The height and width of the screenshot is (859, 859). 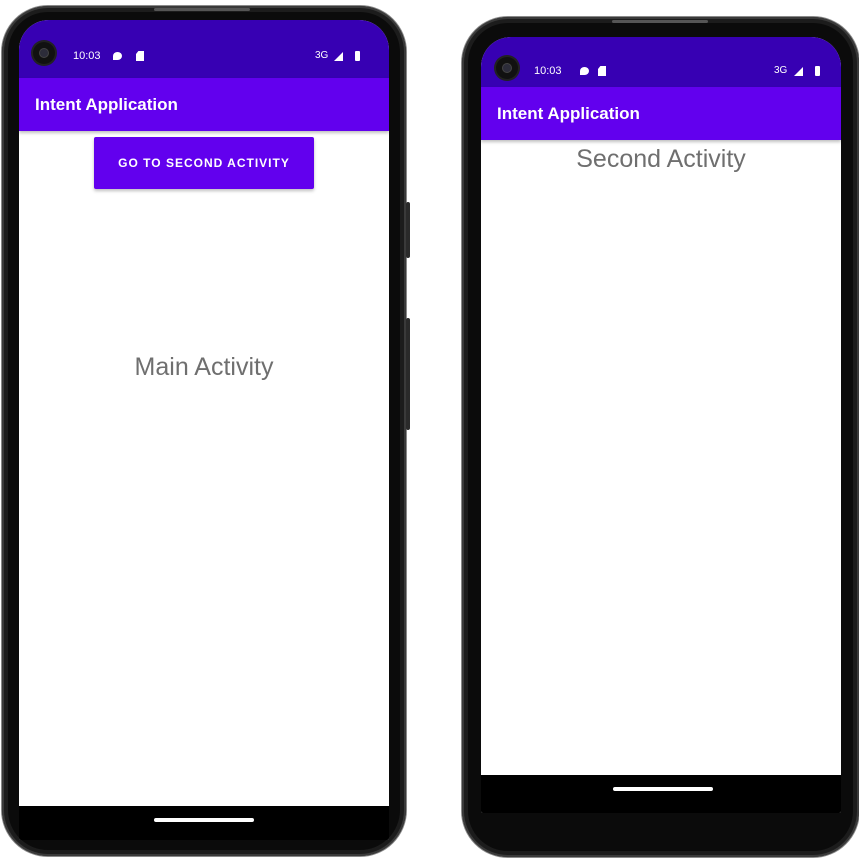 I want to click on activity-label: Second Activity, so click(x=661, y=159).